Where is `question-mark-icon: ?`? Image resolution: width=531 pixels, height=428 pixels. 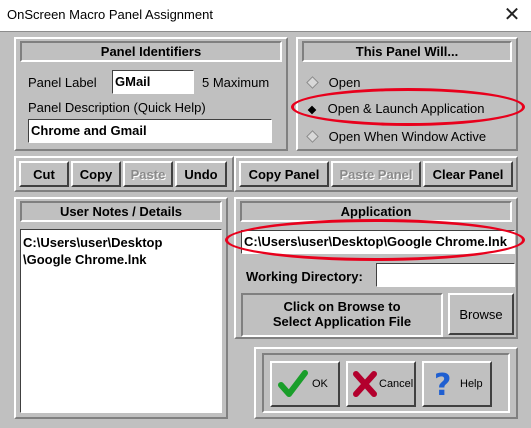
question-mark-icon: ? is located at coordinates (442, 384).